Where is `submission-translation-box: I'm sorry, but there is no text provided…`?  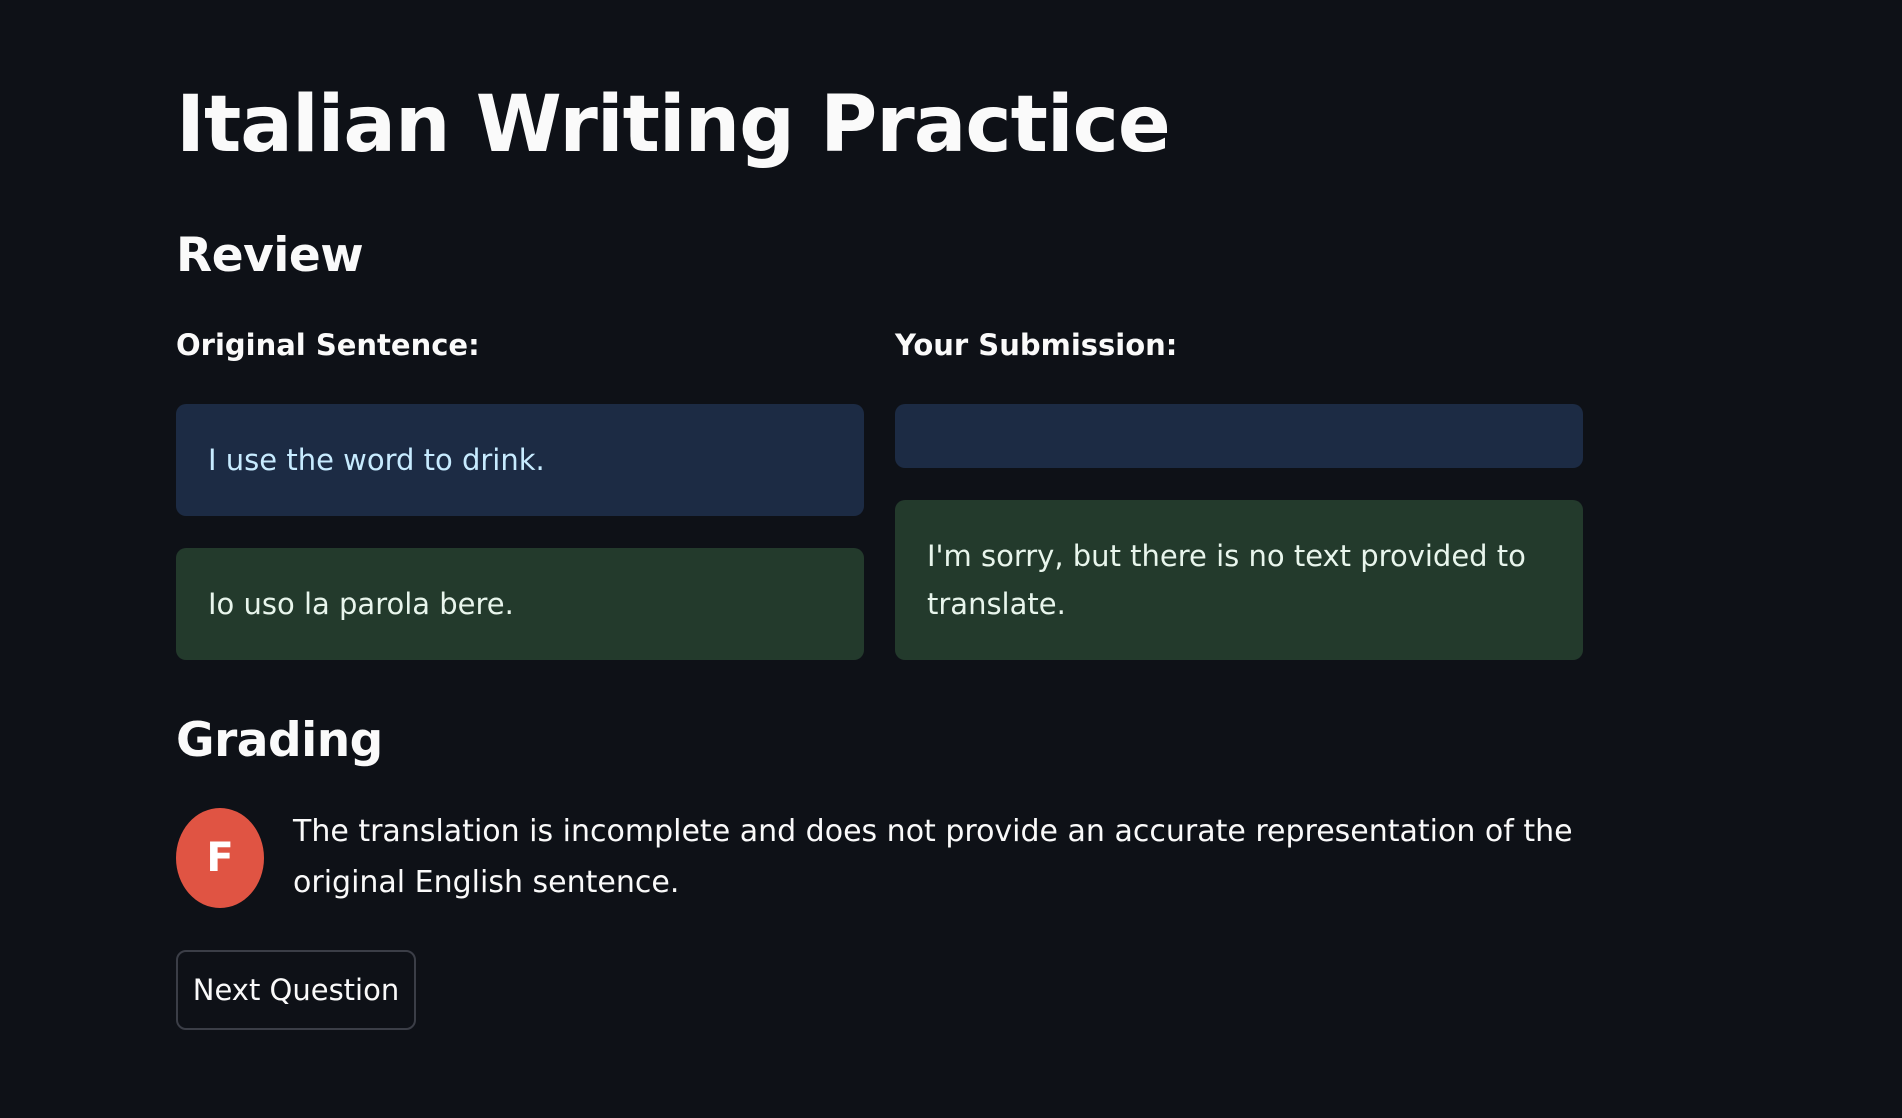
submission-translation-box: I'm sorry, but there is no text provided… is located at coordinates (1239, 580).